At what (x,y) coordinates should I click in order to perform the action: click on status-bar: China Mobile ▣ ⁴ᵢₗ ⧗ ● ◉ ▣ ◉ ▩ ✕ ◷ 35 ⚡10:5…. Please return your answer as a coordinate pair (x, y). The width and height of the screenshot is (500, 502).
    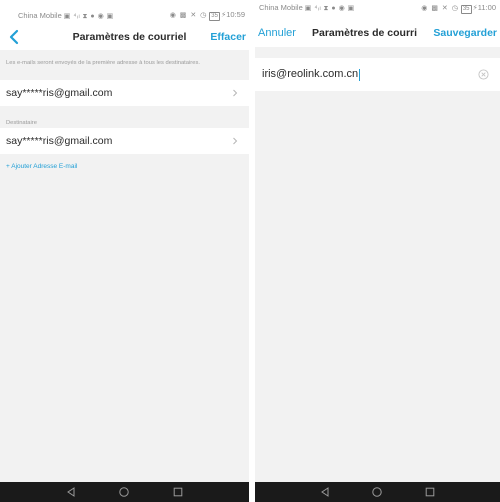
    Looking at the image, I should click on (124, 12).